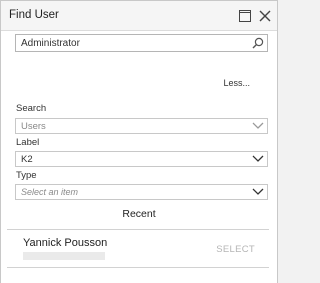 The height and width of the screenshot is (283, 320). Describe the element at coordinates (265, 16) in the screenshot. I see `close-icon` at that location.